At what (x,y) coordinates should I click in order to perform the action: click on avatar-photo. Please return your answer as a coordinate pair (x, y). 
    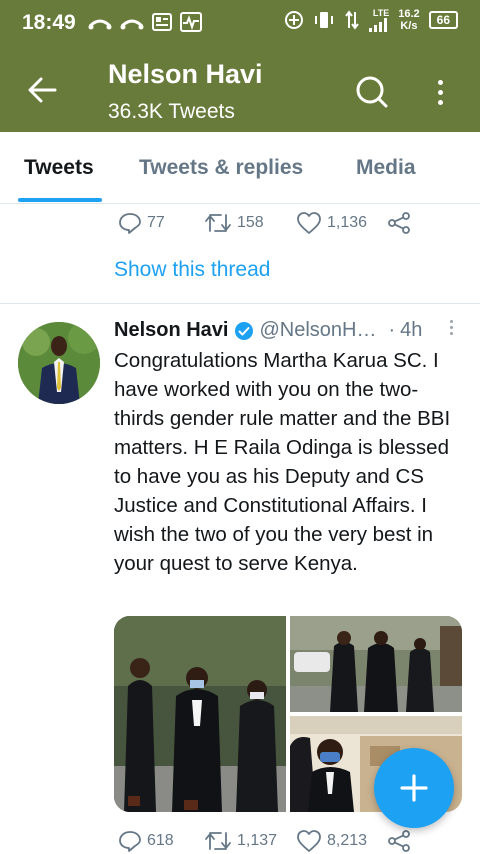
    Looking at the image, I should click on (59, 363).